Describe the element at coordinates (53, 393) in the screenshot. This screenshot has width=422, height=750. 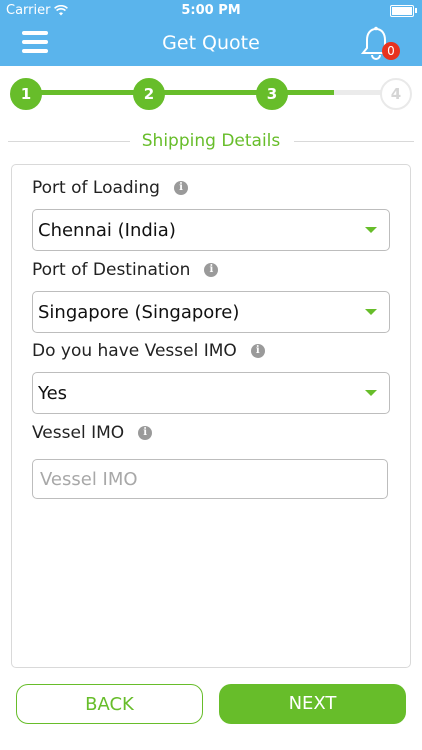
I see `vessel-imo-question-value: Yes` at that location.